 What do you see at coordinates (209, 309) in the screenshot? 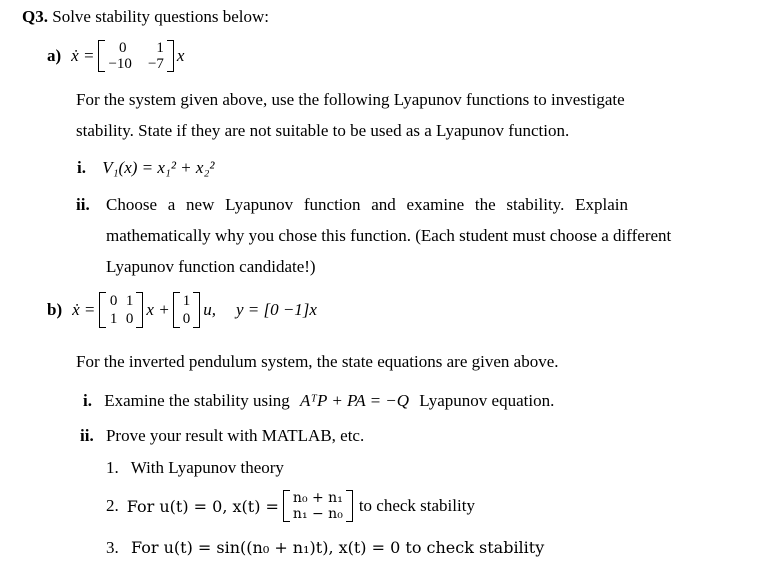
I see `part-b-u: u,` at bounding box center [209, 309].